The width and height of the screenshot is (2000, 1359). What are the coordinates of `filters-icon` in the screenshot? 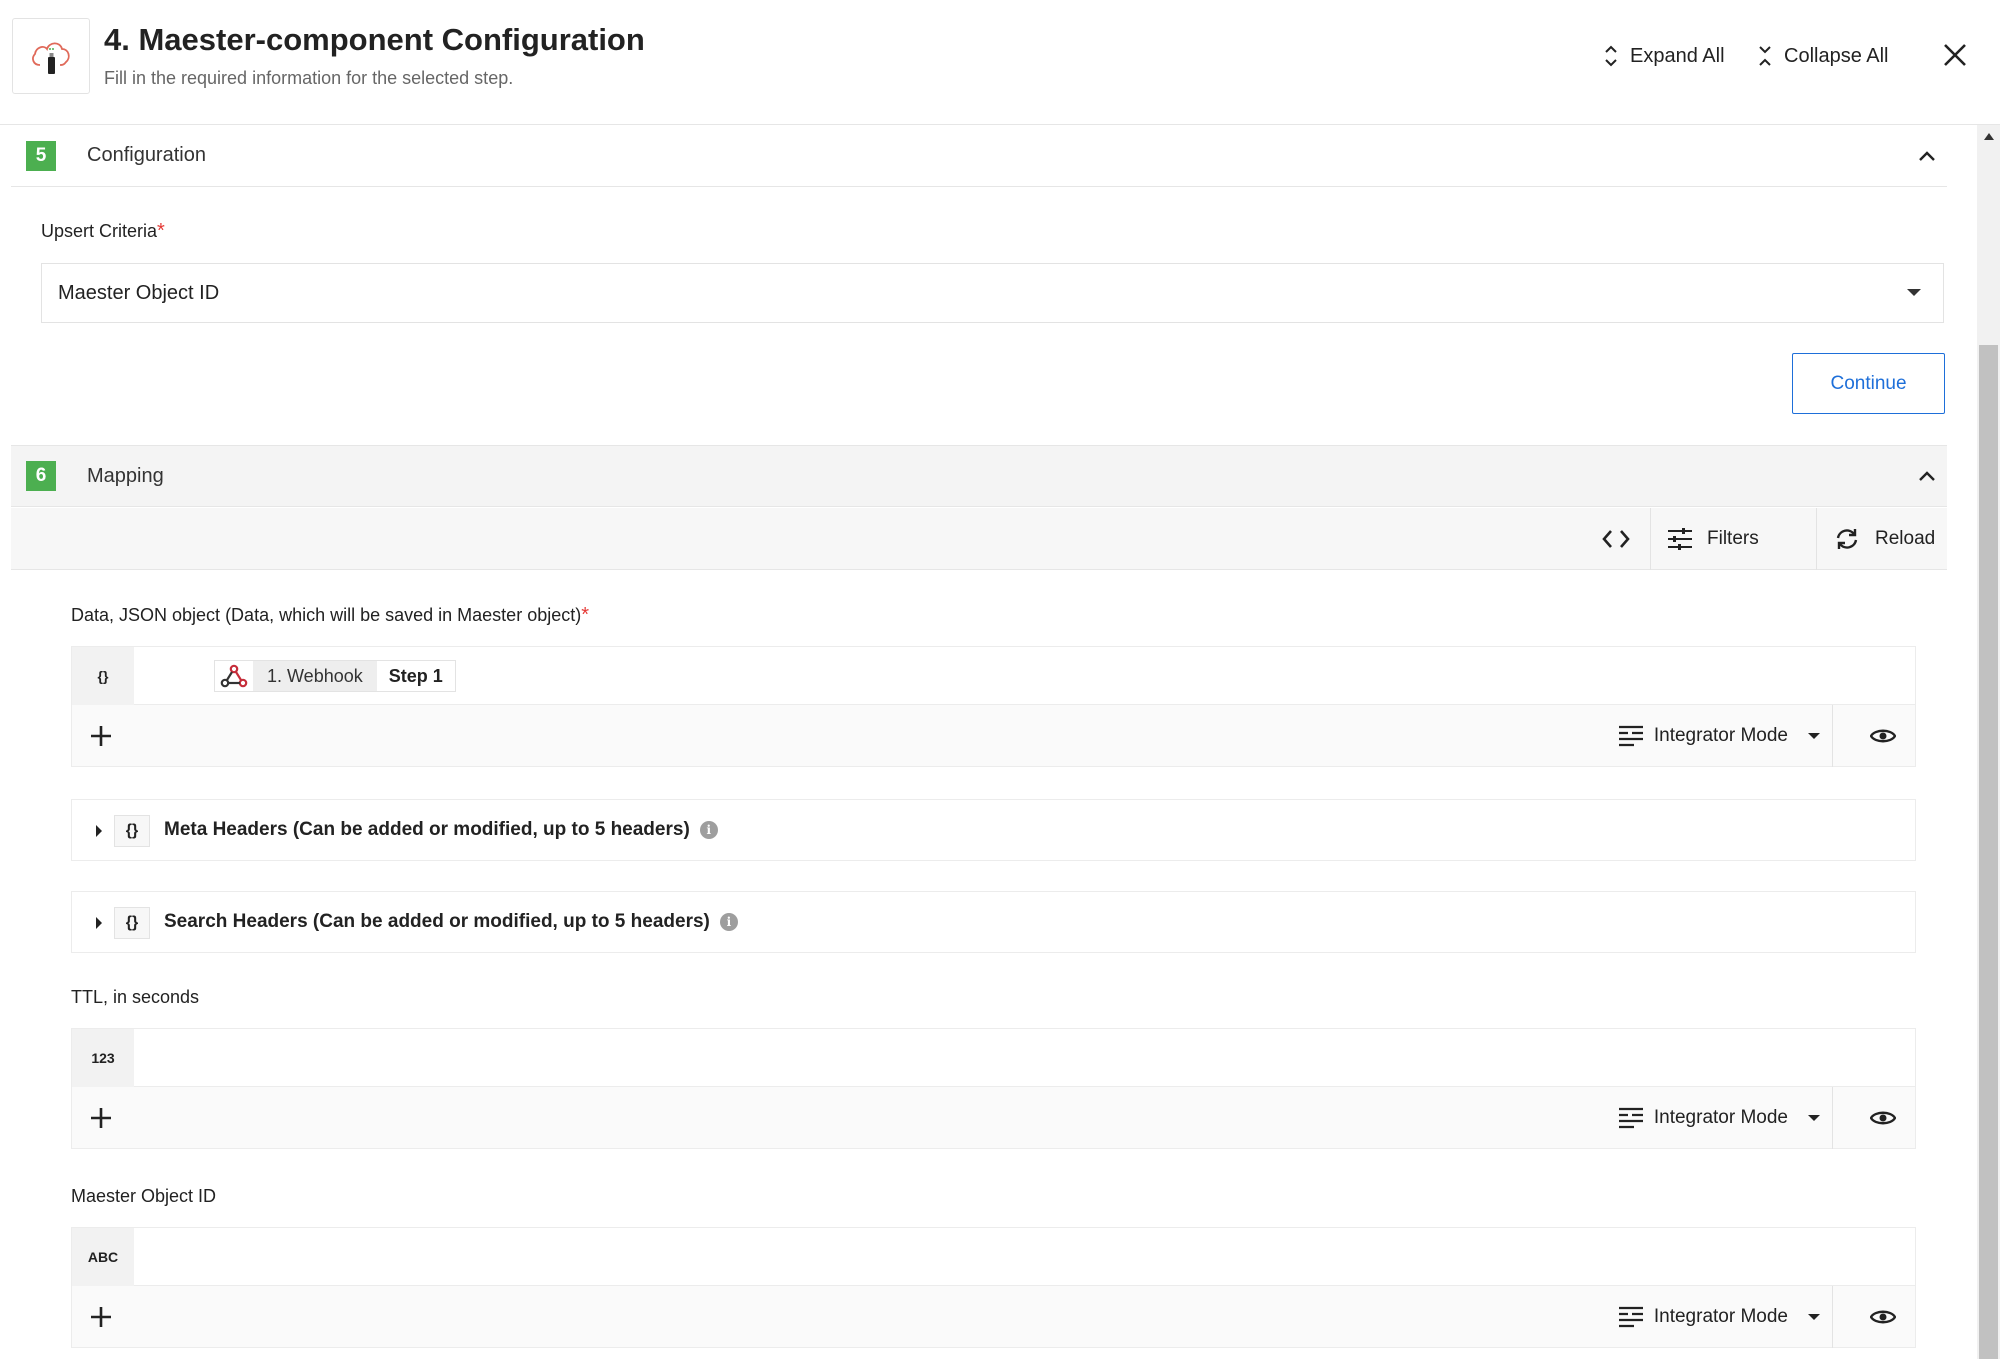 It's located at (1680, 539).